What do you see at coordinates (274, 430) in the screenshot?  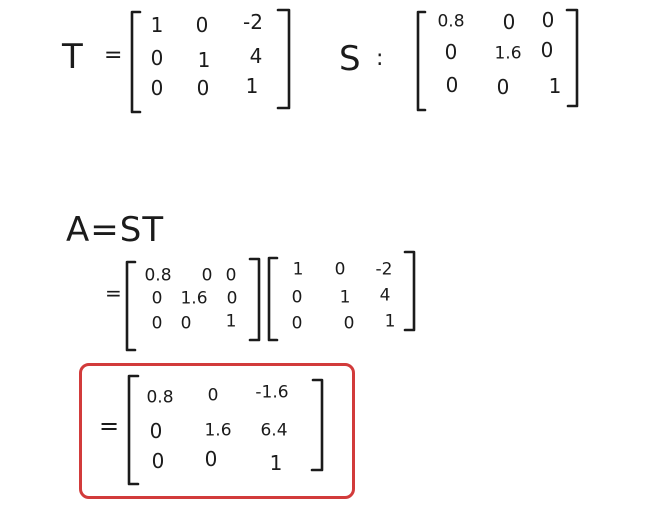 I see `matrix-cell: 6.4` at bounding box center [274, 430].